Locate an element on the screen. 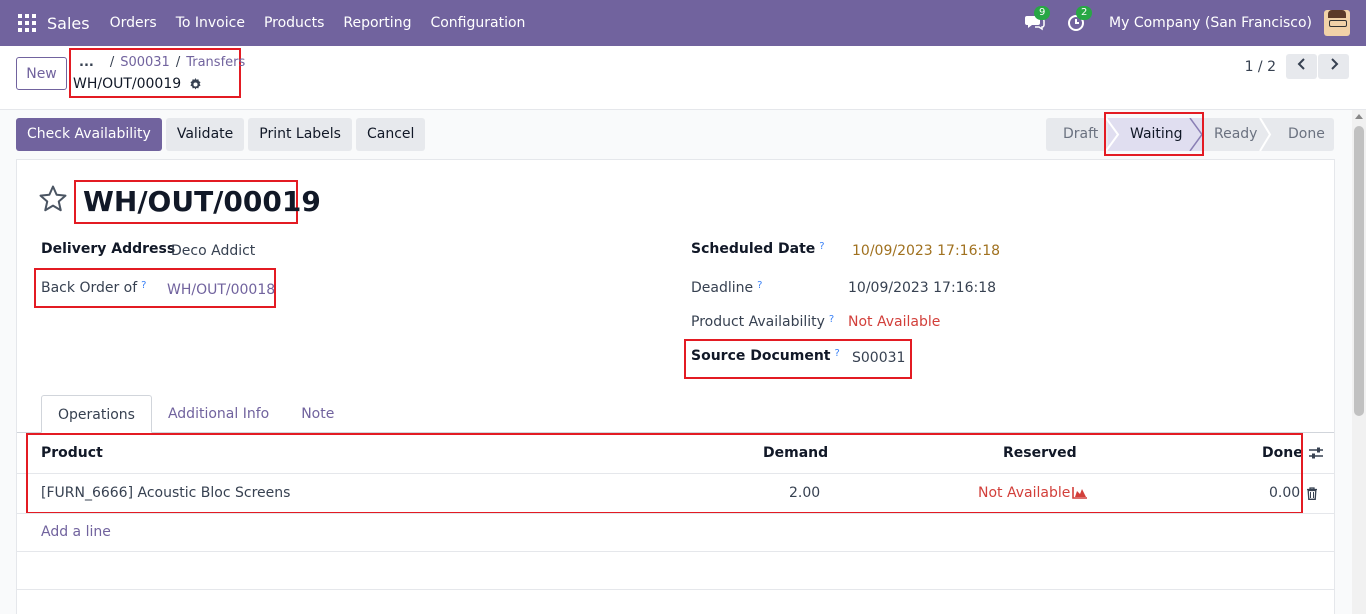 The width and height of the screenshot is (1366, 614). scheduled-date-label: Scheduled Date? is located at coordinates (758, 249).